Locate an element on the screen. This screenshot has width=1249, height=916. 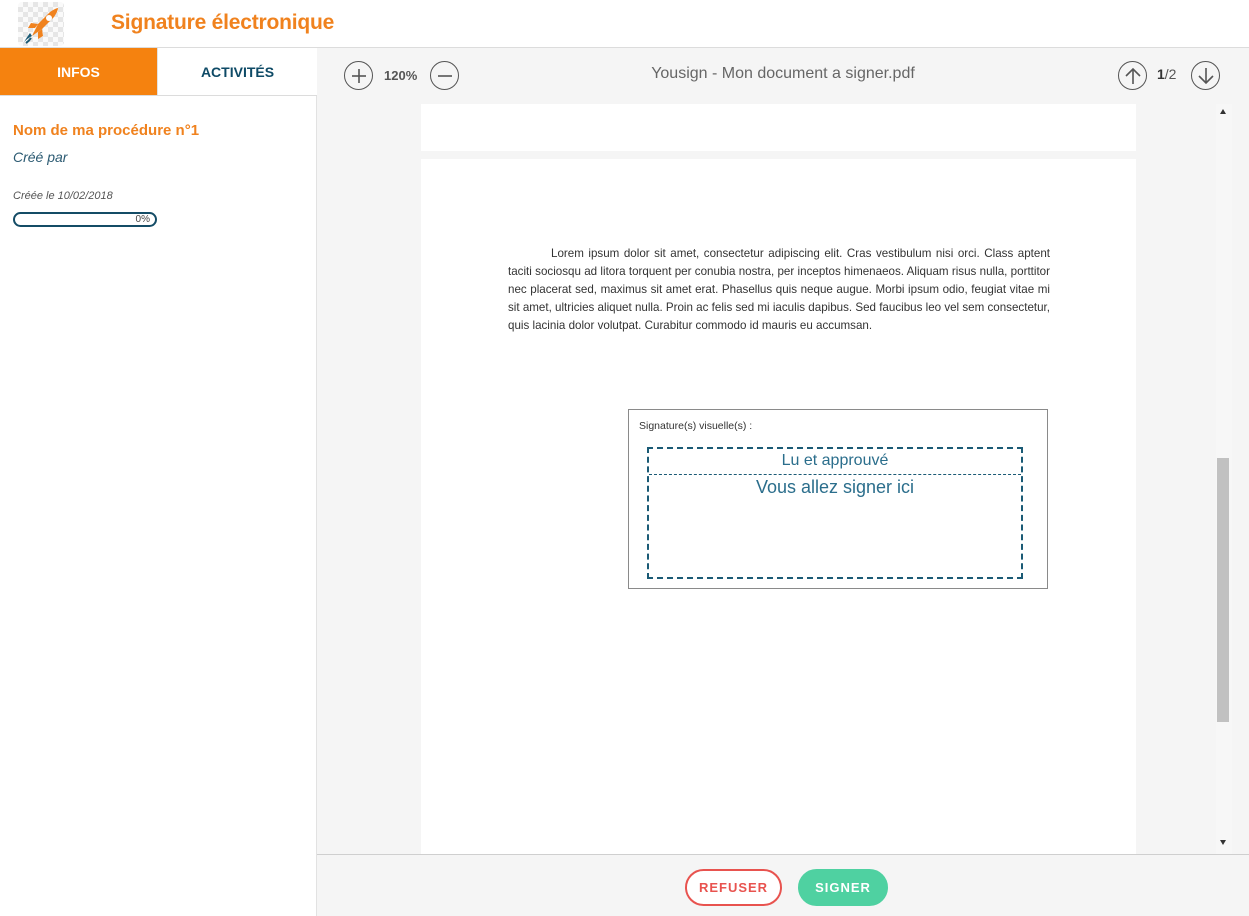
viewer-scrollbar is located at coordinates (1224, 479).